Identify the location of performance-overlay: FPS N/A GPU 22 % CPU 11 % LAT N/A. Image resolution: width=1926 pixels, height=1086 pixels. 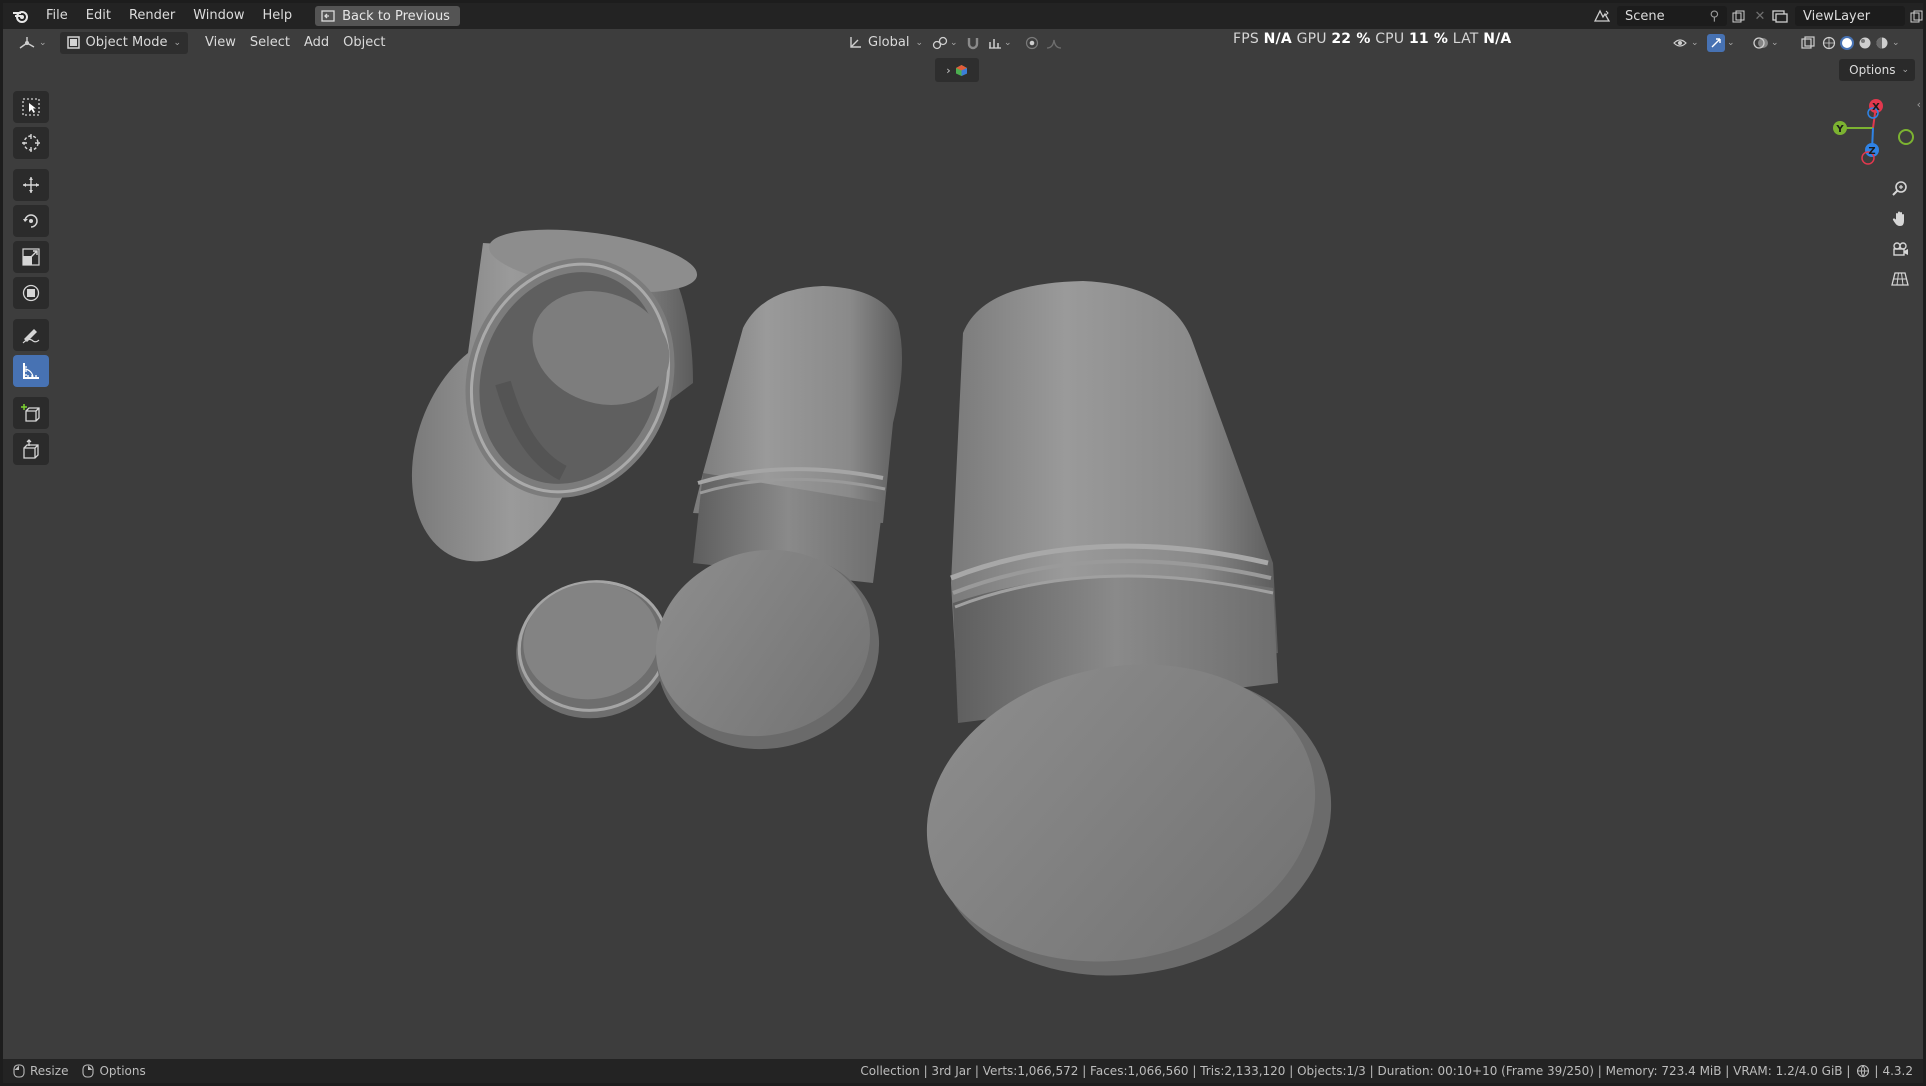
(1372, 39).